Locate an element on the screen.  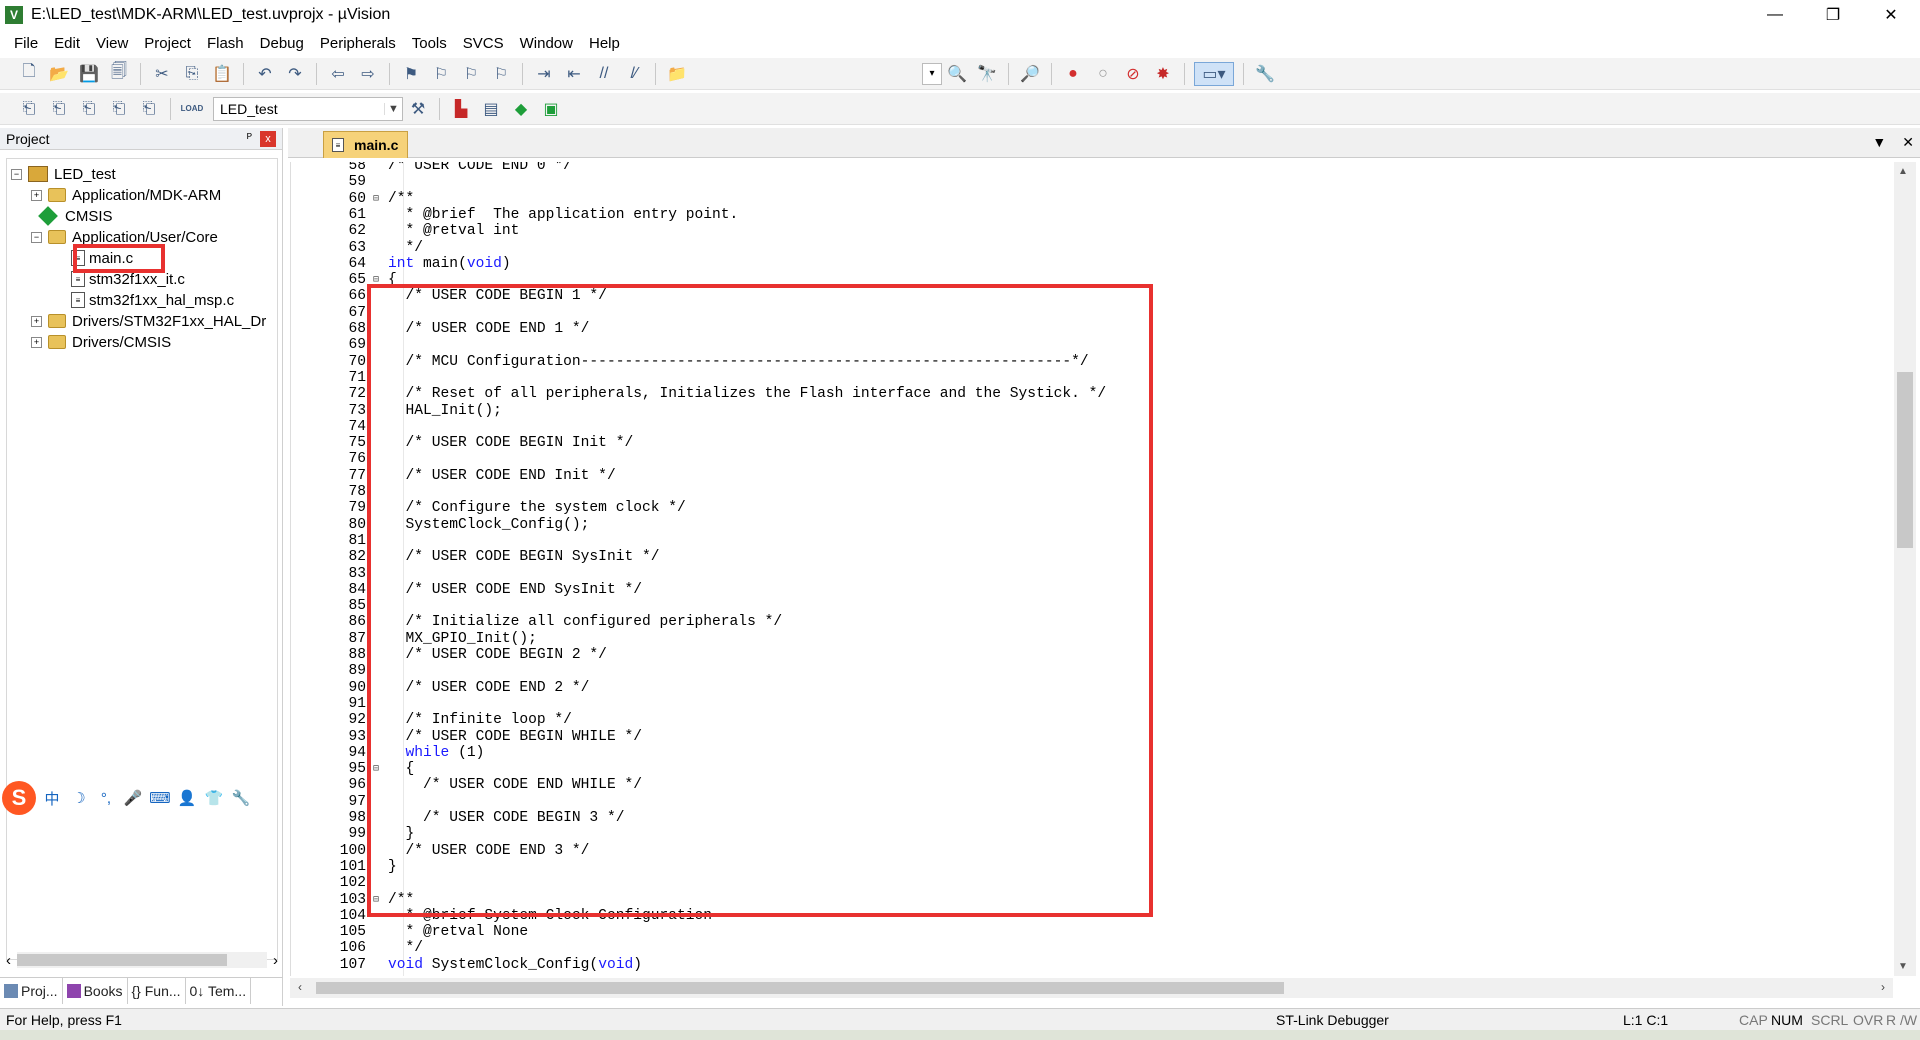
redo-icon: ↷ is located at coordinates (295, 74).